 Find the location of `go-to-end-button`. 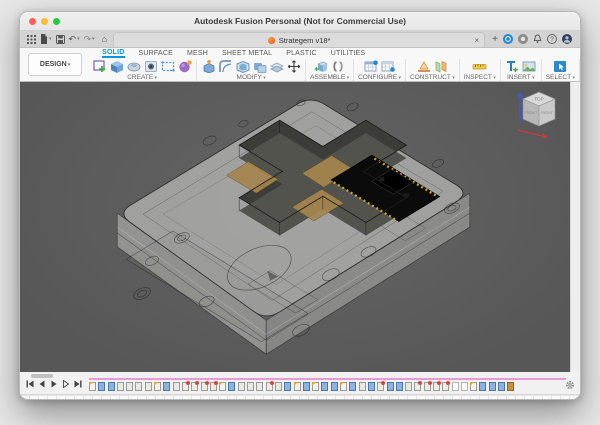

go-to-end-button is located at coordinates (78, 384).